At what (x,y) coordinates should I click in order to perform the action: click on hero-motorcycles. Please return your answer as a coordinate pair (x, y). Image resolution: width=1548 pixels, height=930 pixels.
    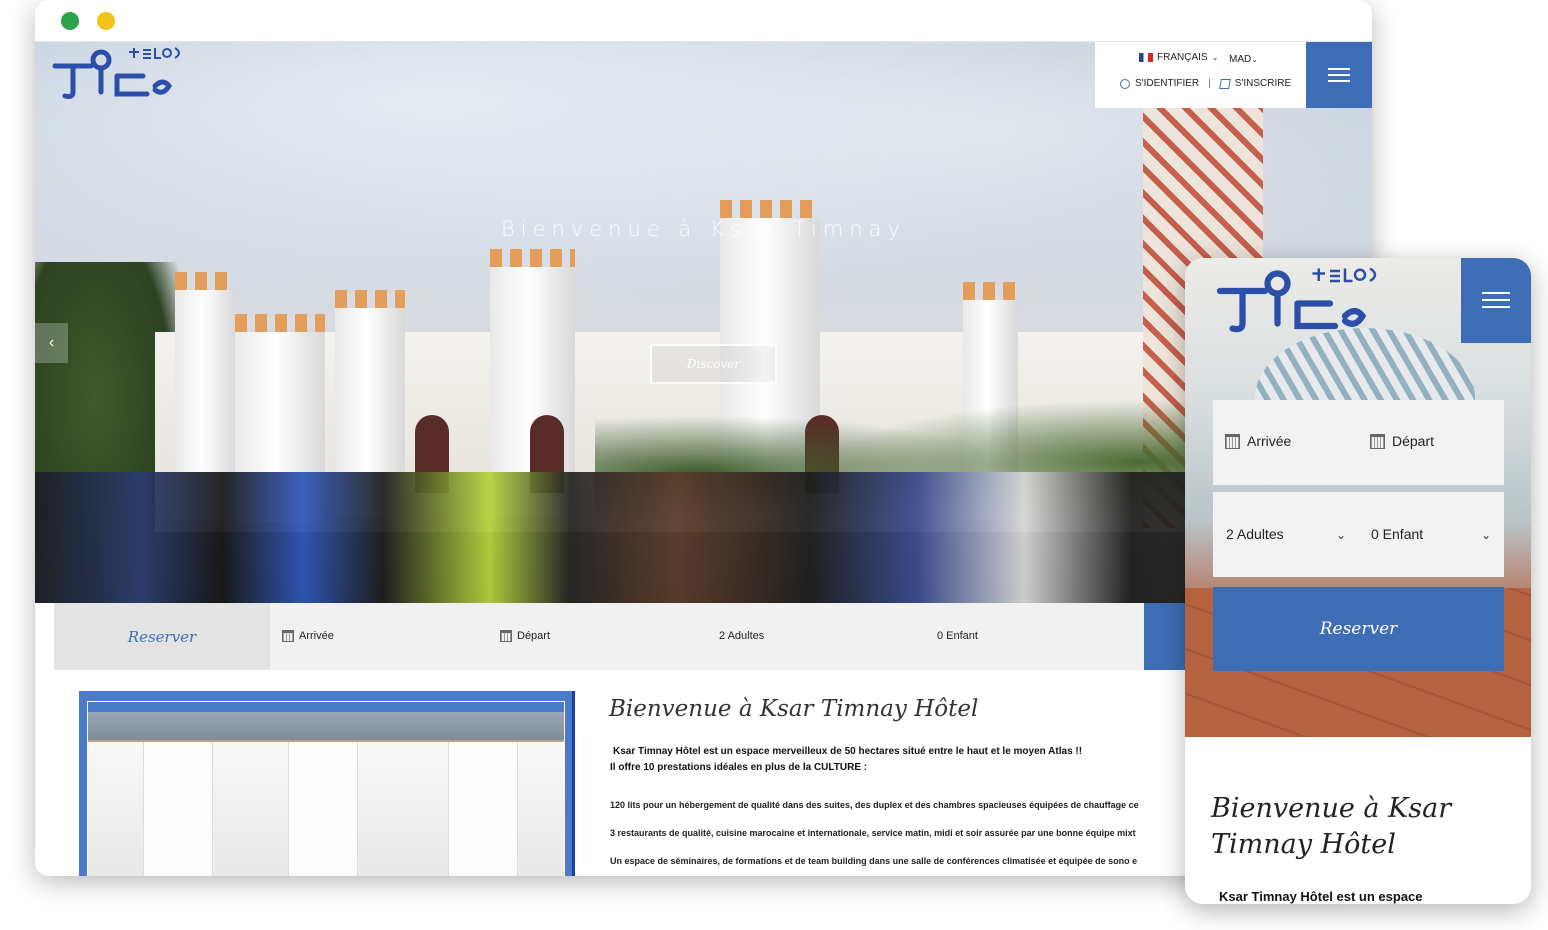
    Looking at the image, I should click on (703, 537).